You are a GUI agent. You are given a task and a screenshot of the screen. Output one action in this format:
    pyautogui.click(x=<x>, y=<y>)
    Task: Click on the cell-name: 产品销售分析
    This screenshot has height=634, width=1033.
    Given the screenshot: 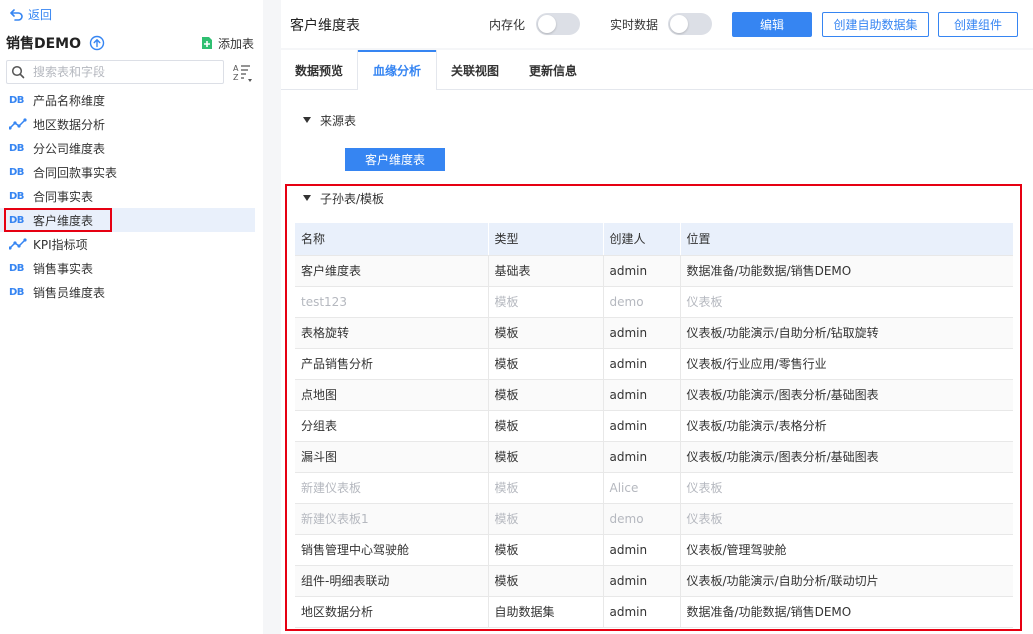 What is the action you would take?
    pyautogui.click(x=392, y=364)
    